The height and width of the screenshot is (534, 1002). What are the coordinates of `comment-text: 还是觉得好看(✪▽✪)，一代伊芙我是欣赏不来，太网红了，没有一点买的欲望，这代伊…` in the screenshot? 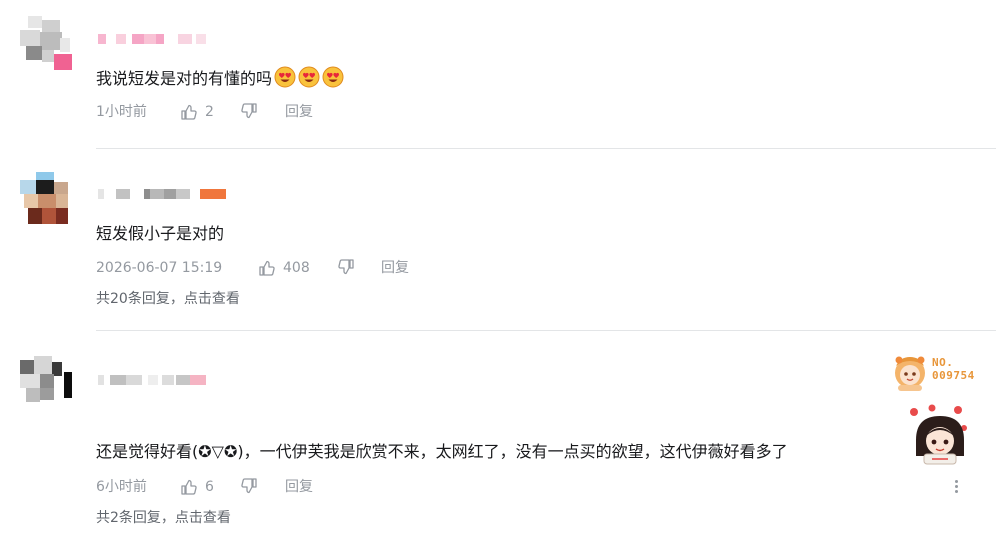 It's located at (442, 451).